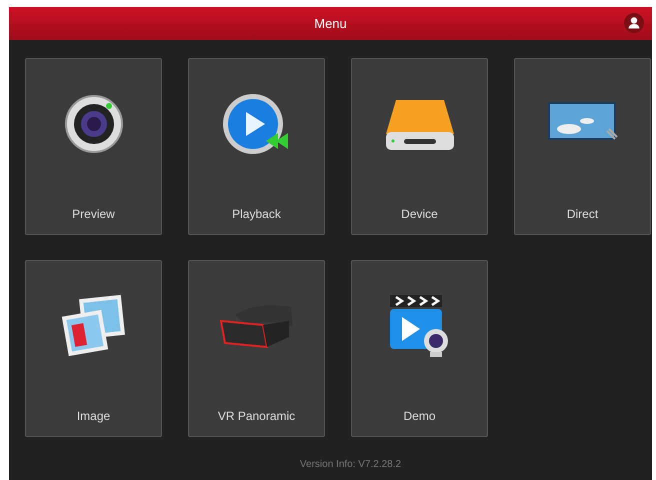 Image resolution: width=656 pixels, height=480 pixels. Describe the element at coordinates (93, 326) in the screenshot. I see `photos-icon` at that location.